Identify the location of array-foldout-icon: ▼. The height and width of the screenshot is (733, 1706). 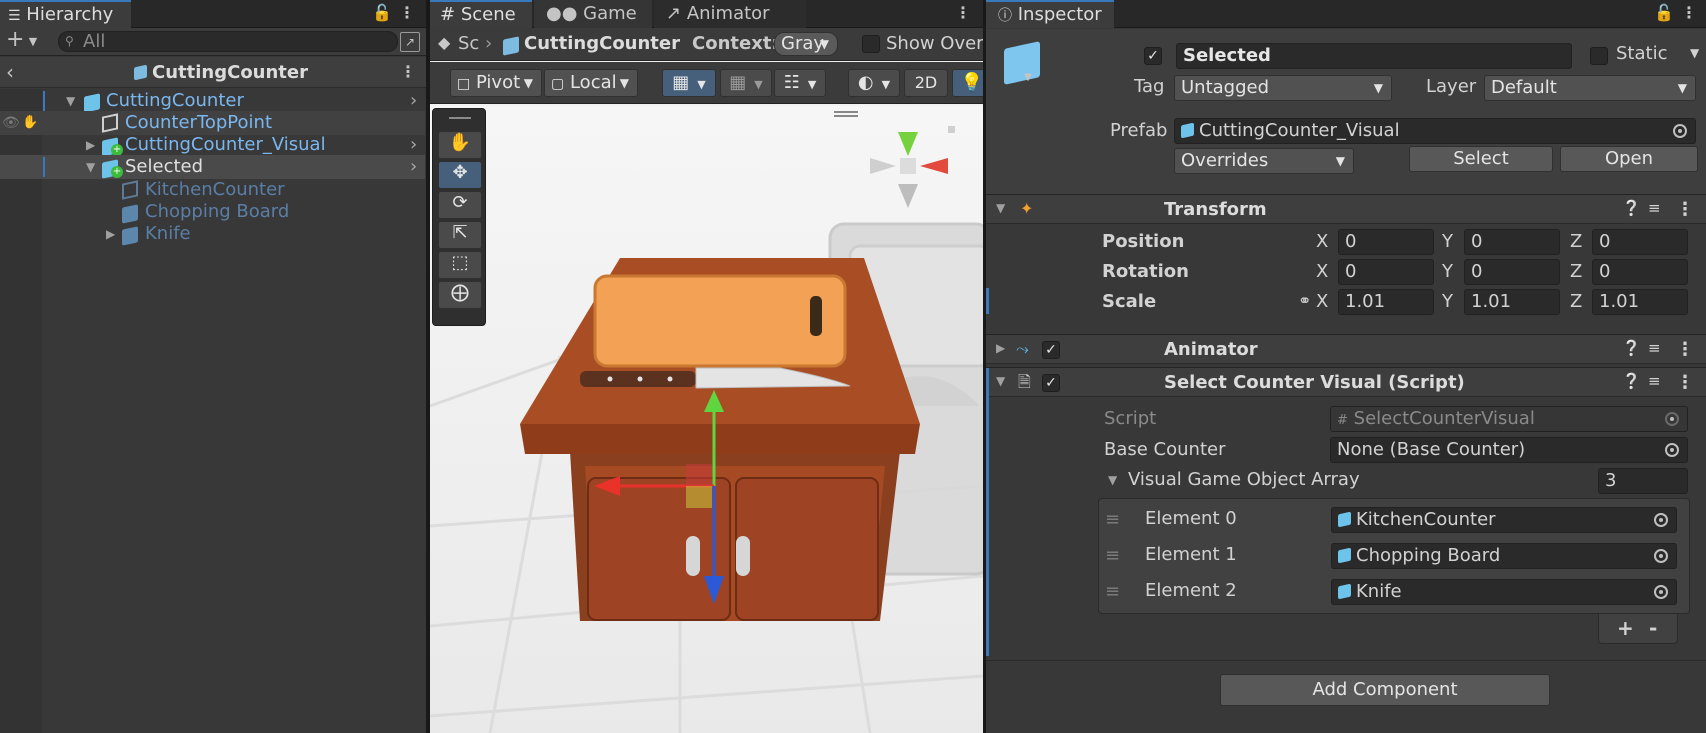
(1112, 480).